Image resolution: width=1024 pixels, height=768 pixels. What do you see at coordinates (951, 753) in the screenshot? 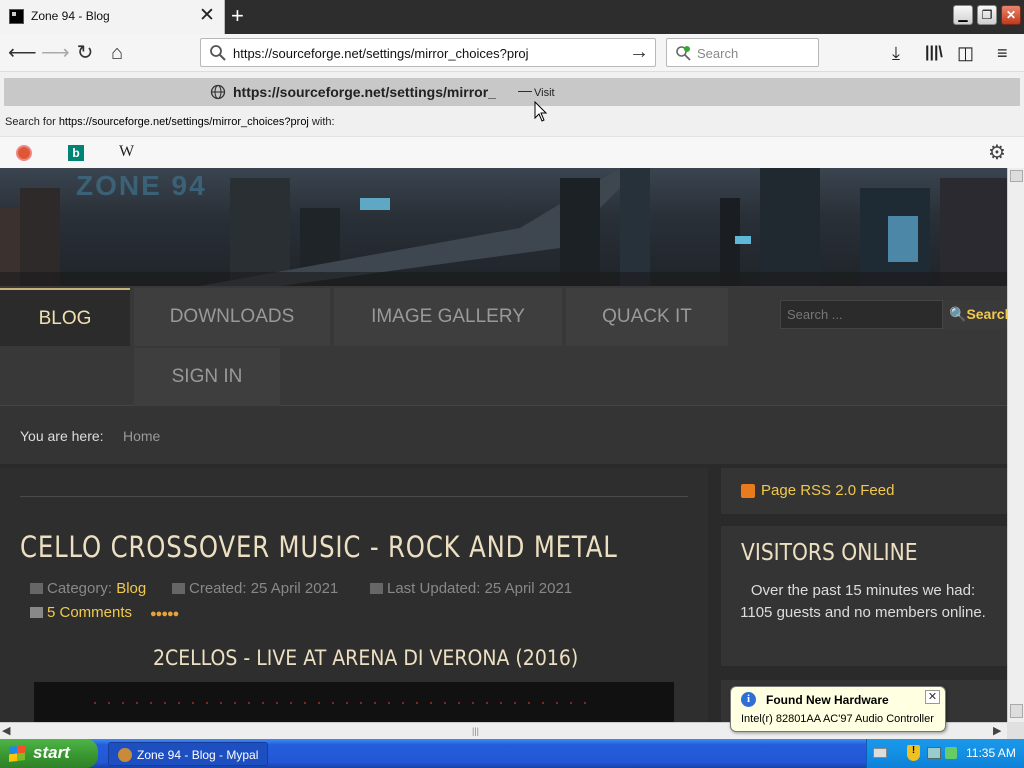
I see `hardware-icon` at bounding box center [951, 753].